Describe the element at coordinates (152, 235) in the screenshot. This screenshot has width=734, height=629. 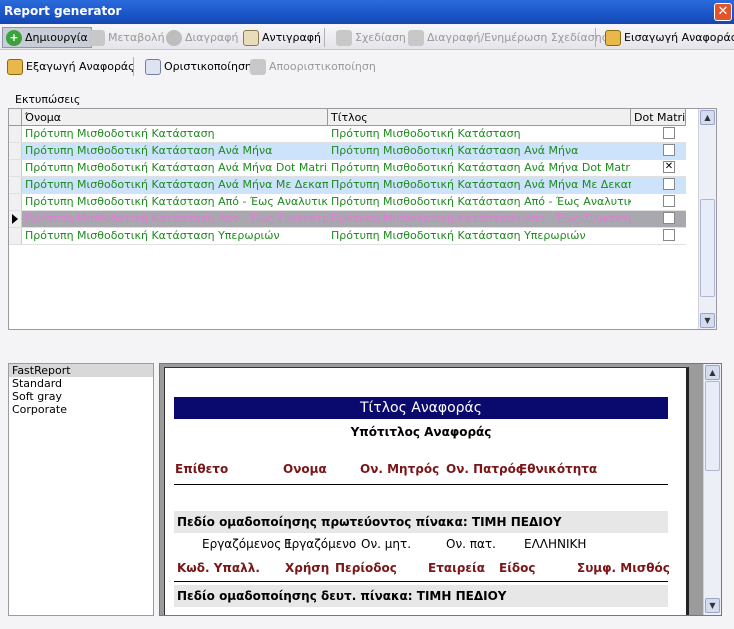
I see `row-name: Πρότυπη Μισθοδοτική Κατάσταση Υπερωριών` at that location.